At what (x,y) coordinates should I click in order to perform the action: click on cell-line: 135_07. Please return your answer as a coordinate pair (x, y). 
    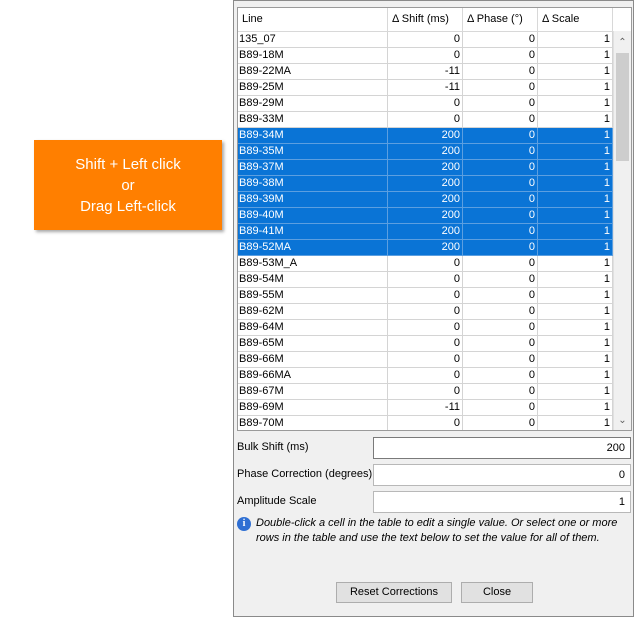
    Looking at the image, I should click on (313, 40).